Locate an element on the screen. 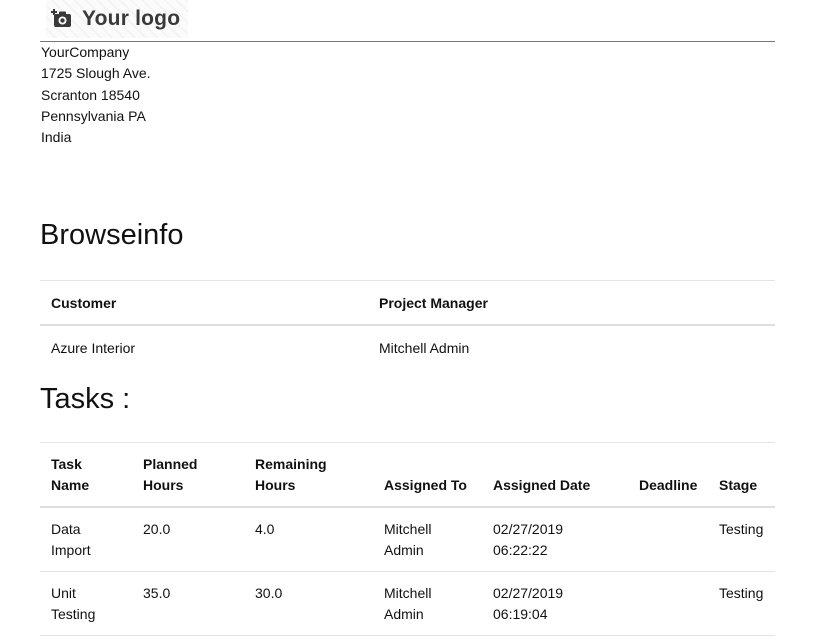 The width and height of the screenshot is (813, 642). planned-hours-cell: 20.0 is located at coordinates (188, 539).